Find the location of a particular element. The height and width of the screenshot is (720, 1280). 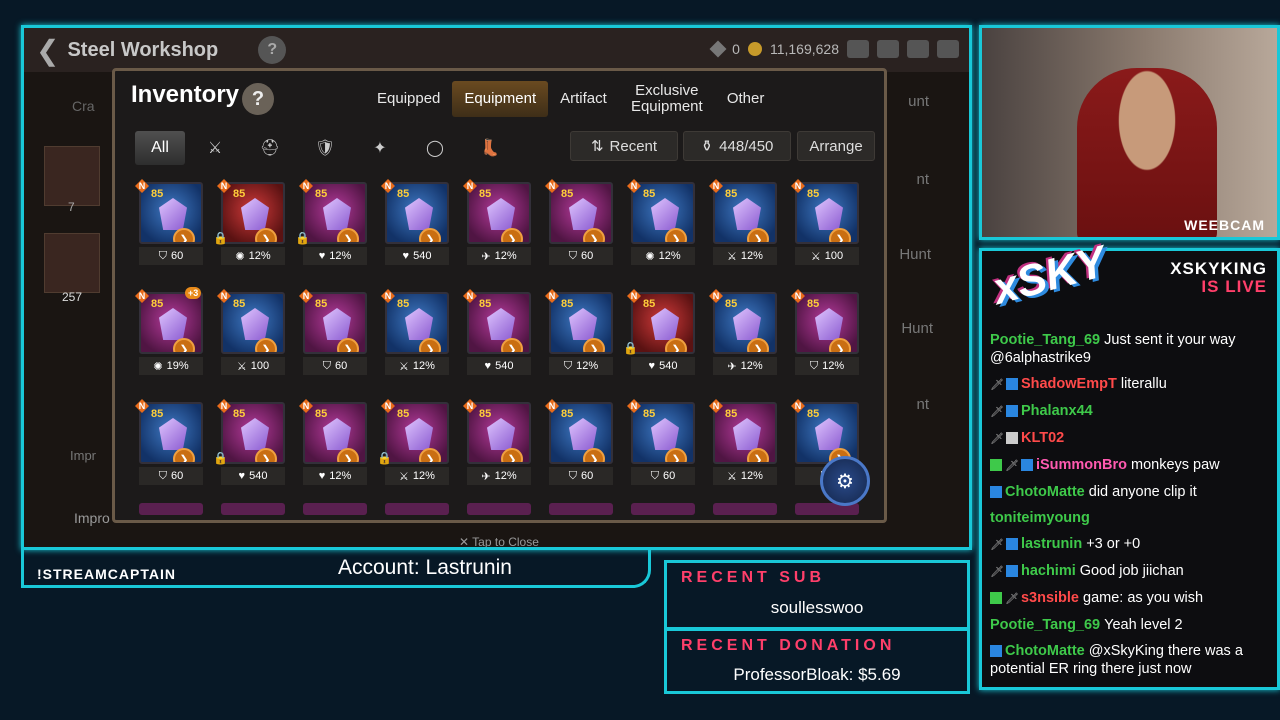

chat-username: hachimi is located at coordinates (1048, 571).